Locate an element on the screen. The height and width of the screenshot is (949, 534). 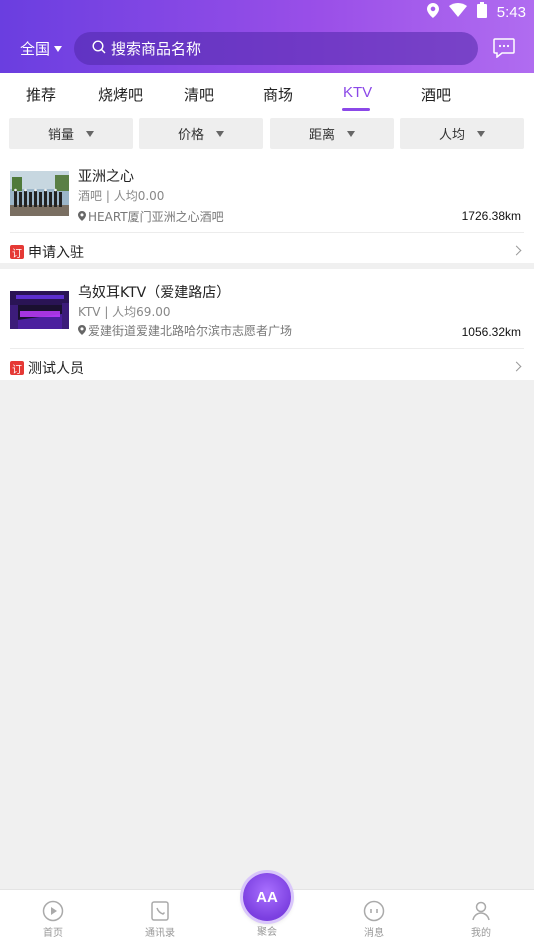
message-icon is located at coordinates (374, 911).